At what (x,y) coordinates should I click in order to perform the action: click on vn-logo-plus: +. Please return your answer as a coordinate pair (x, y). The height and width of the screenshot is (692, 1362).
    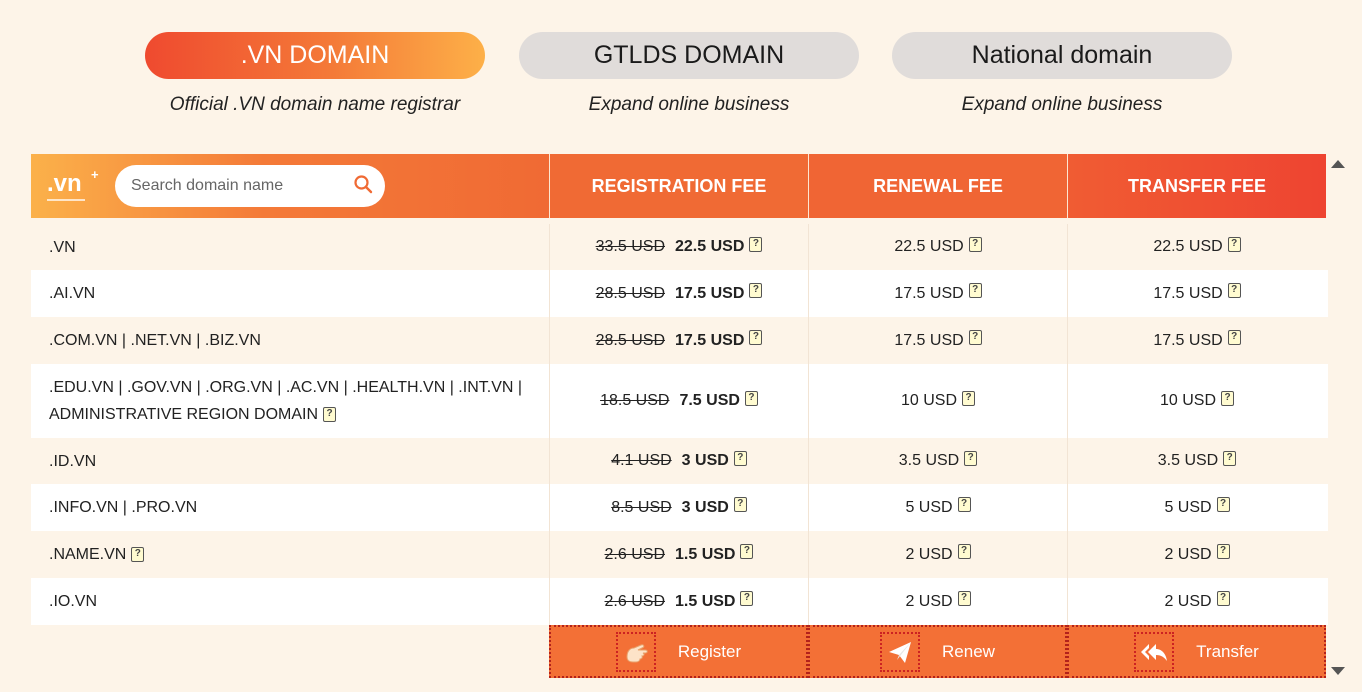
    Looking at the image, I should click on (95, 174).